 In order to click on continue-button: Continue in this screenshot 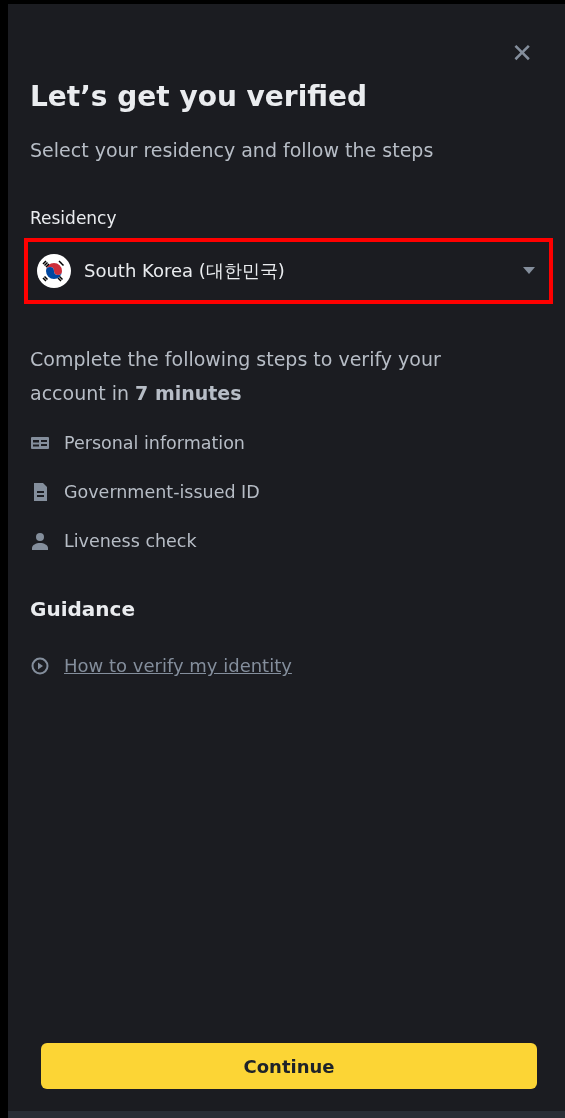, I will do `click(289, 1066)`.